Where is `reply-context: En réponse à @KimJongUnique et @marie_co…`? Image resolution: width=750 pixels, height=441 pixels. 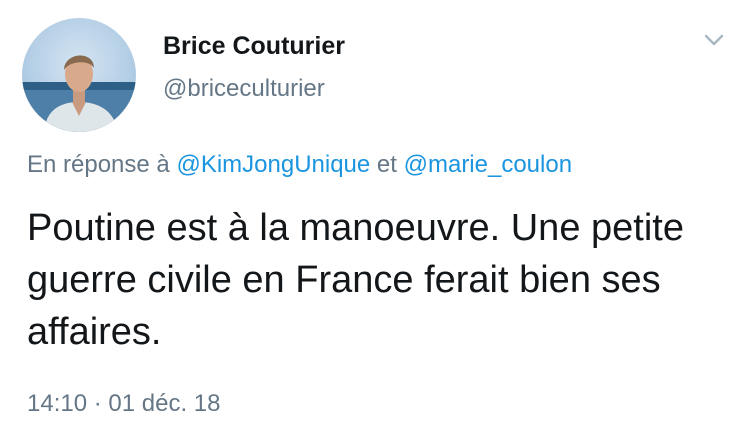 reply-context: En réponse à @KimJongUnique et @marie_co… is located at coordinates (299, 165).